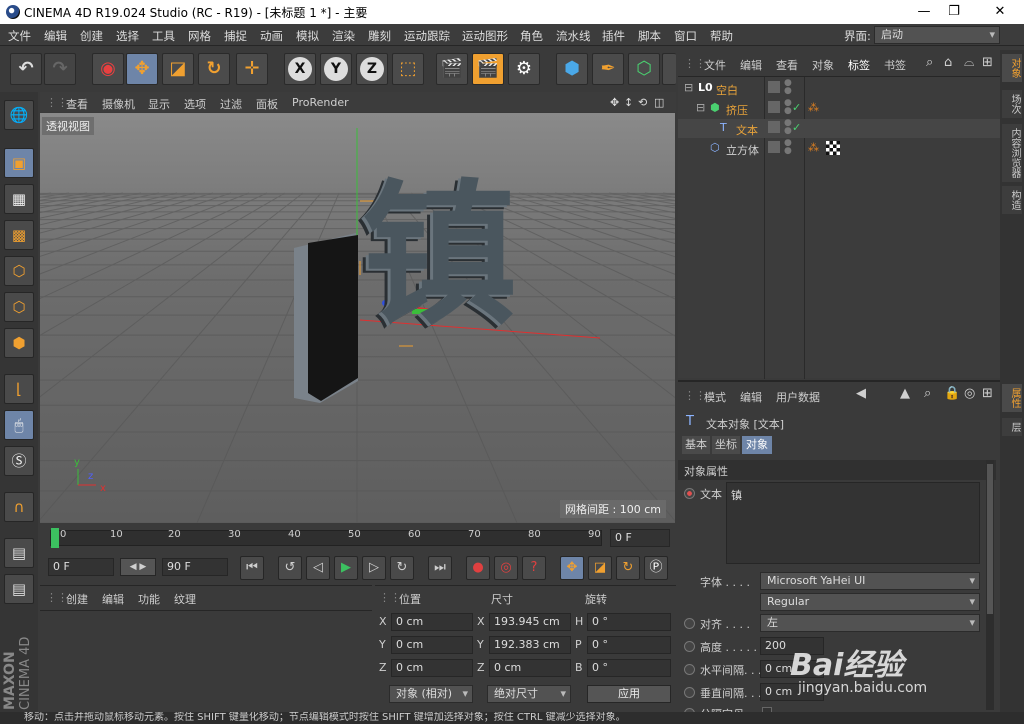 The image size is (1024, 724). I want to click on menu-edit: 编辑, so click(55, 36).